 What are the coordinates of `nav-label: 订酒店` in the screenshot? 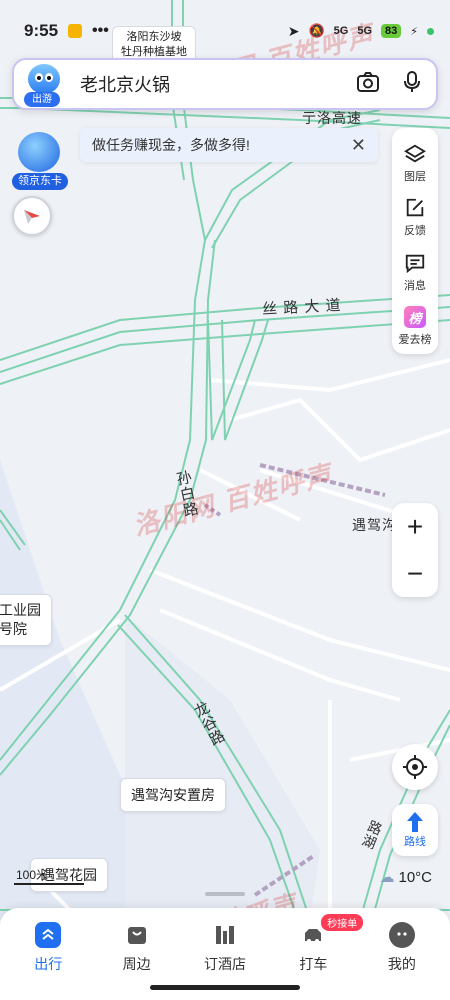 It's located at (225, 964).